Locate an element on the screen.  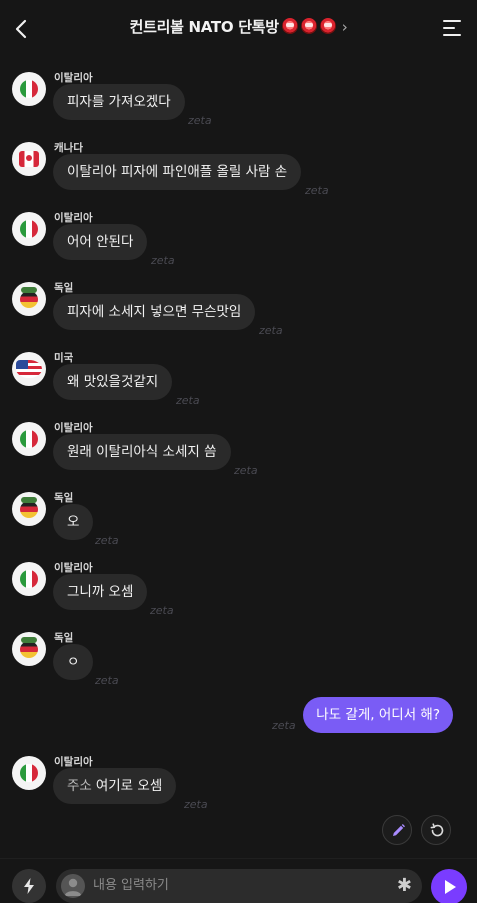
edit-icon is located at coordinates (399, 830).